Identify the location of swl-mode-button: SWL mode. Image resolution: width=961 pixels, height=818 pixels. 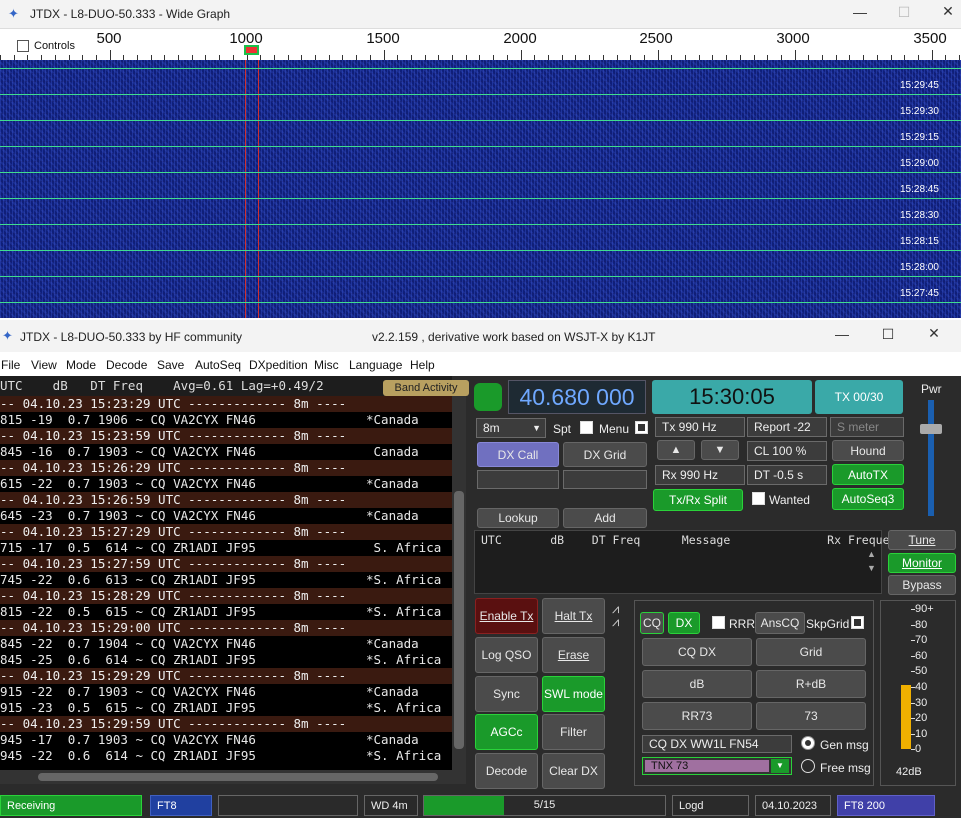
(573, 694).